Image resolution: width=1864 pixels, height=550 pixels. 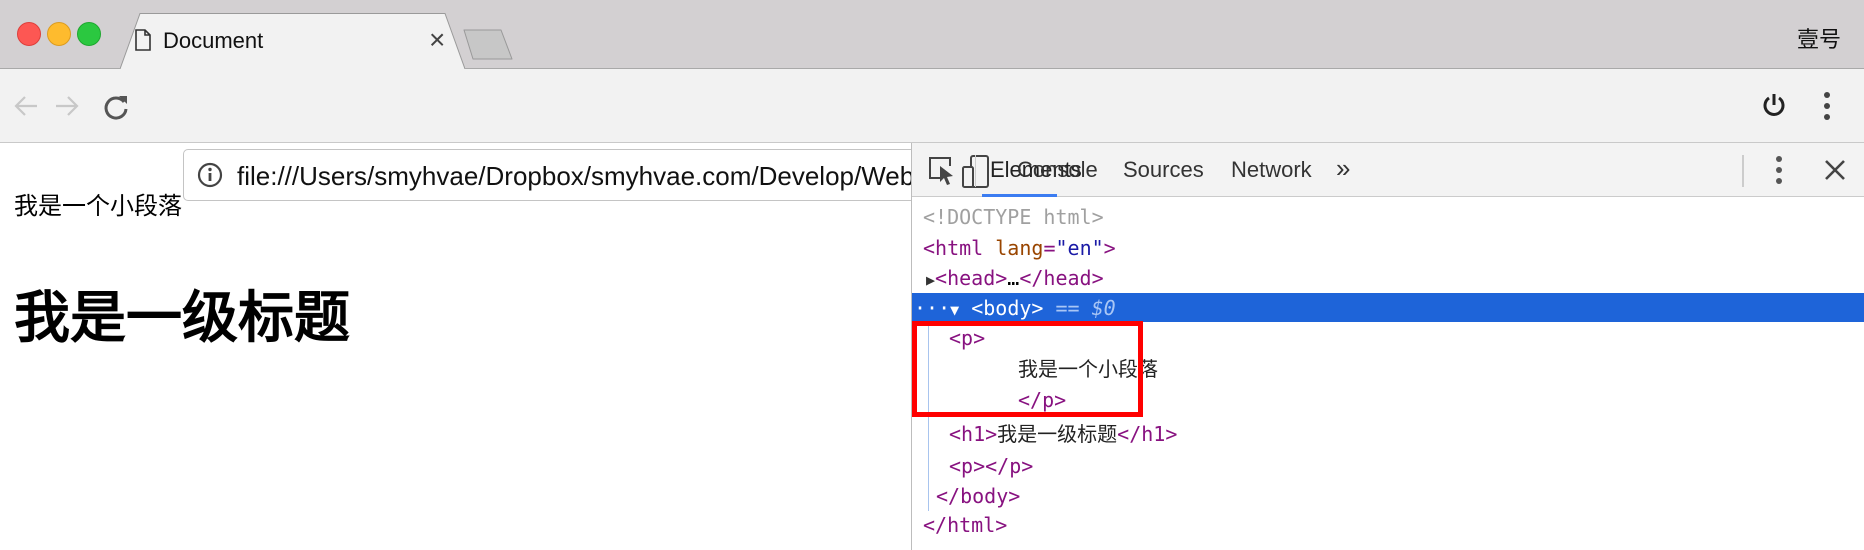 What do you see at coordinates (1057, 170) in the screenshot?
I see `tab-console: Console` at bounding box center [1057, 170].